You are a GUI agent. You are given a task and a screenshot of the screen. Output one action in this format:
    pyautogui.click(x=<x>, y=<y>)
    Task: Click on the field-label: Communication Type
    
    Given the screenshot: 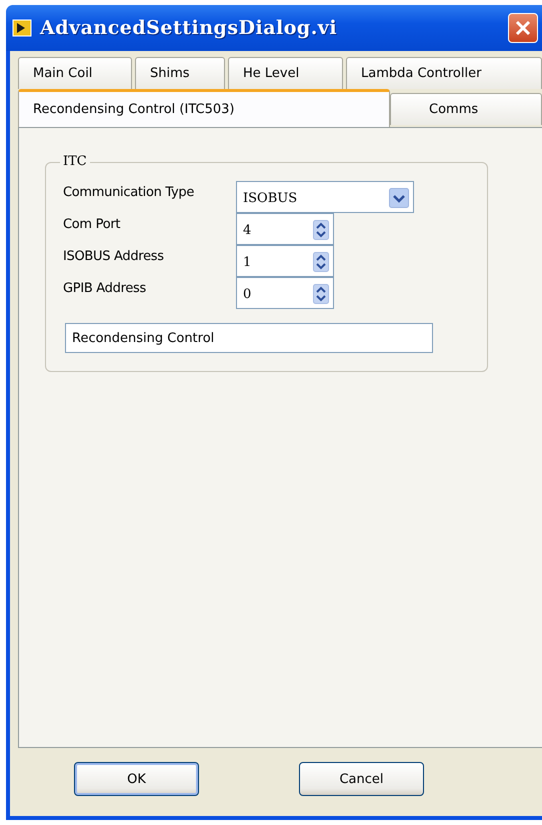 What is the action you would take?
    pyautogui.click(x=129, y=193)
    